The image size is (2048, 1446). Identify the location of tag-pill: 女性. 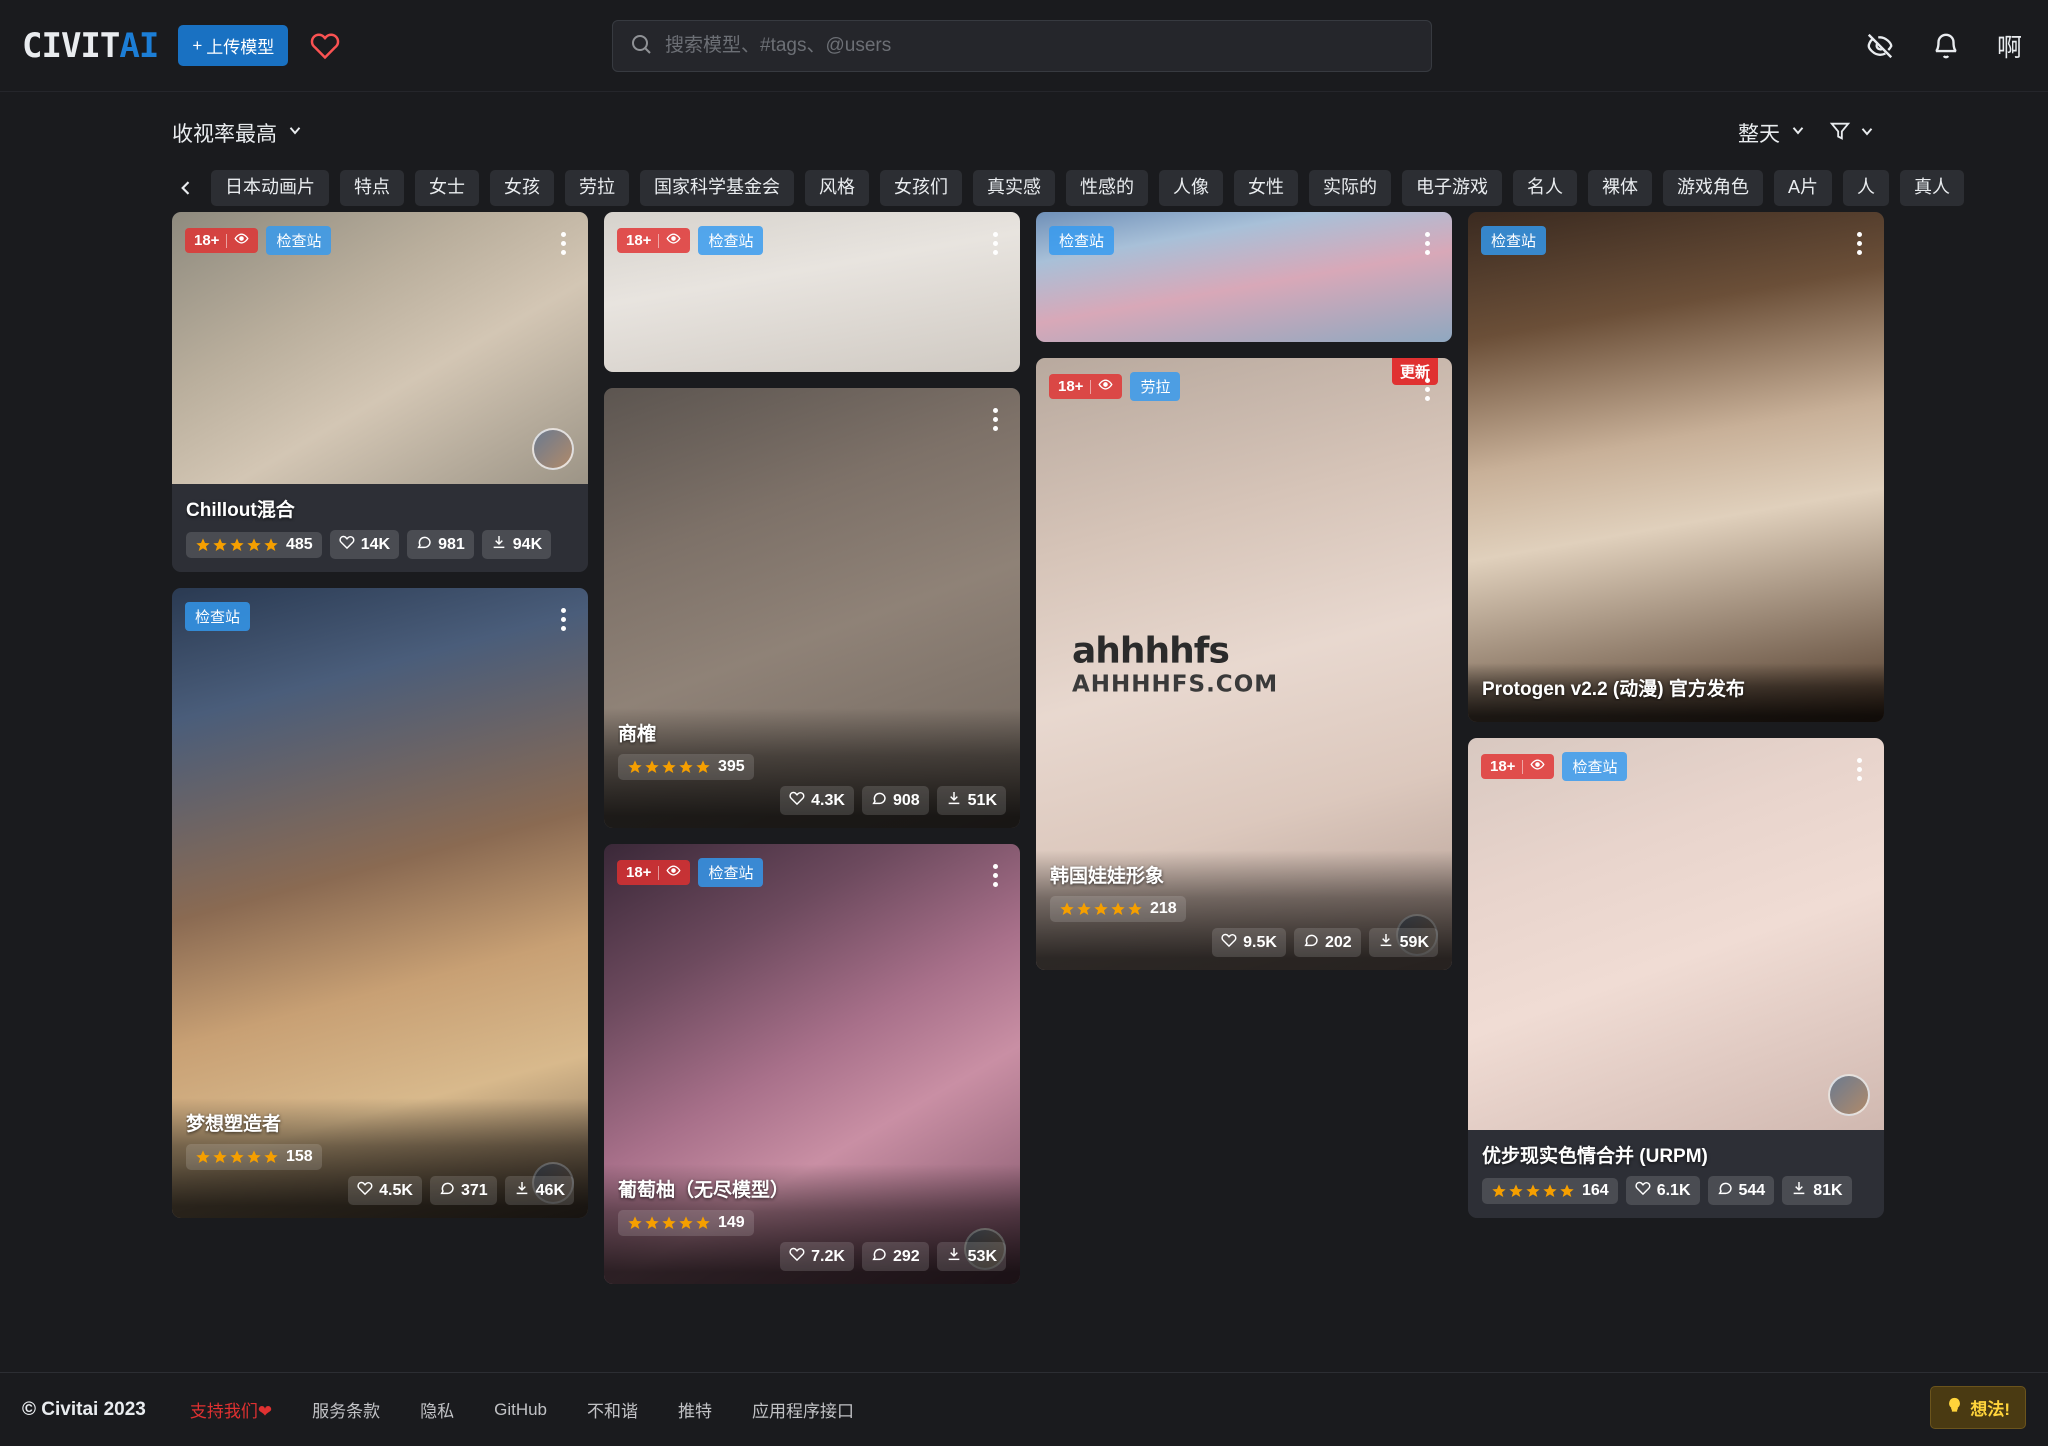
(1266, 188).